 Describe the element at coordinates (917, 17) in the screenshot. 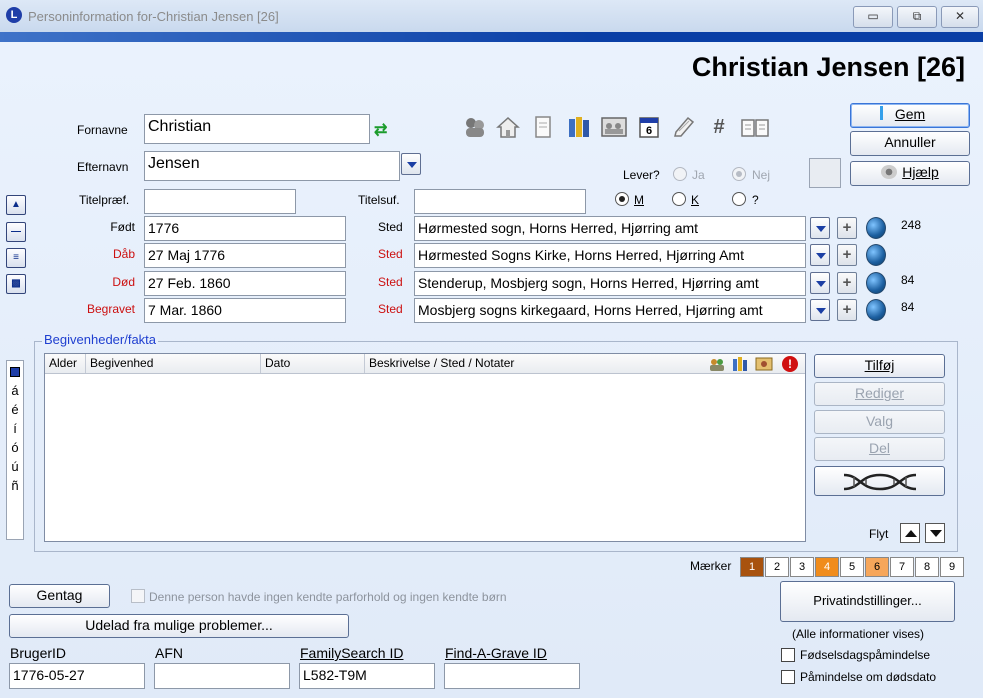

I see `maximize-button: ⧉` at that location.